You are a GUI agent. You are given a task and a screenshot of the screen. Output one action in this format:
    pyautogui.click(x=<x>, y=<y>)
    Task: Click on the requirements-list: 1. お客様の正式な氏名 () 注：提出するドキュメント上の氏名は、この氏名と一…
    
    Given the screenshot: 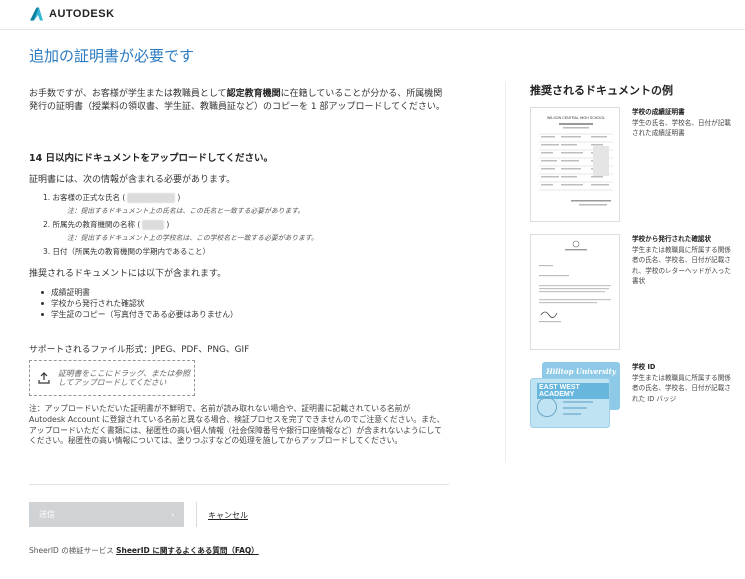 What is the action you would take?
    pyautogui.click(x=243, y=226)
    